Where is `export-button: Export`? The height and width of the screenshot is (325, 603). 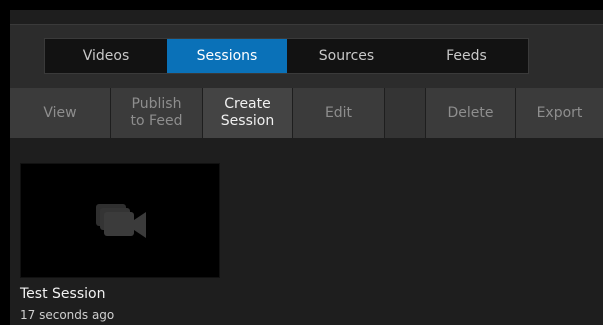
export-button: Export is located at coordinates (559, 113).